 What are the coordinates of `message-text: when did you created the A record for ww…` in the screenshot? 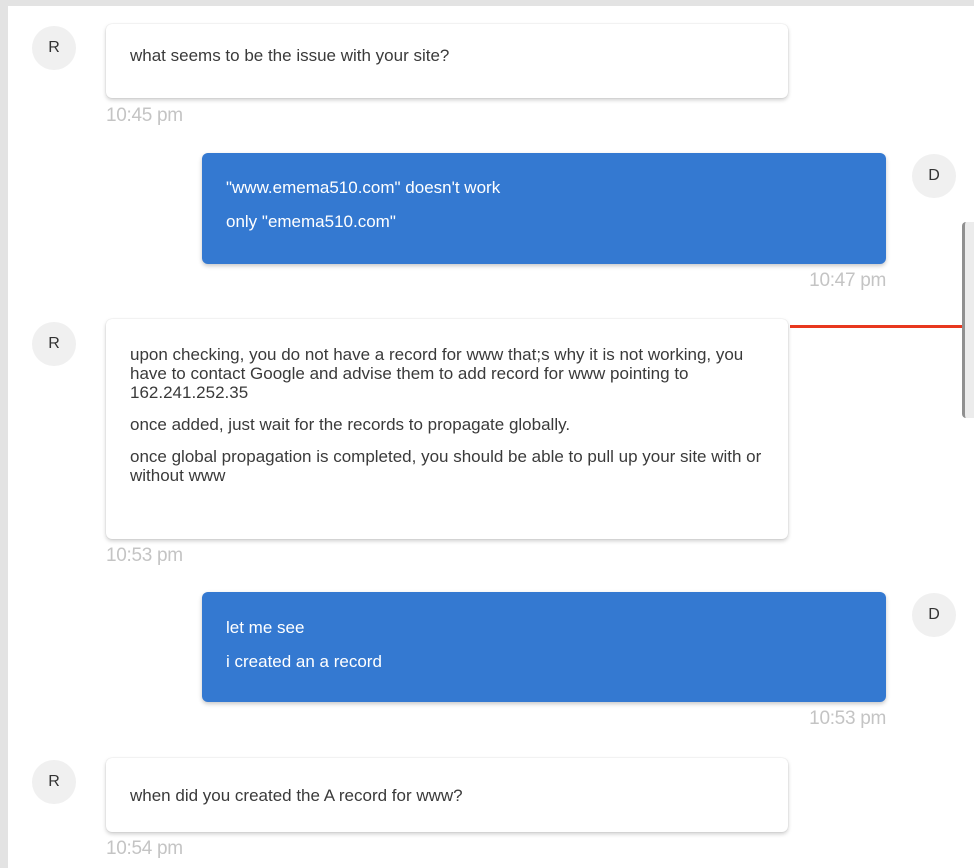 It's located at (296, 795).